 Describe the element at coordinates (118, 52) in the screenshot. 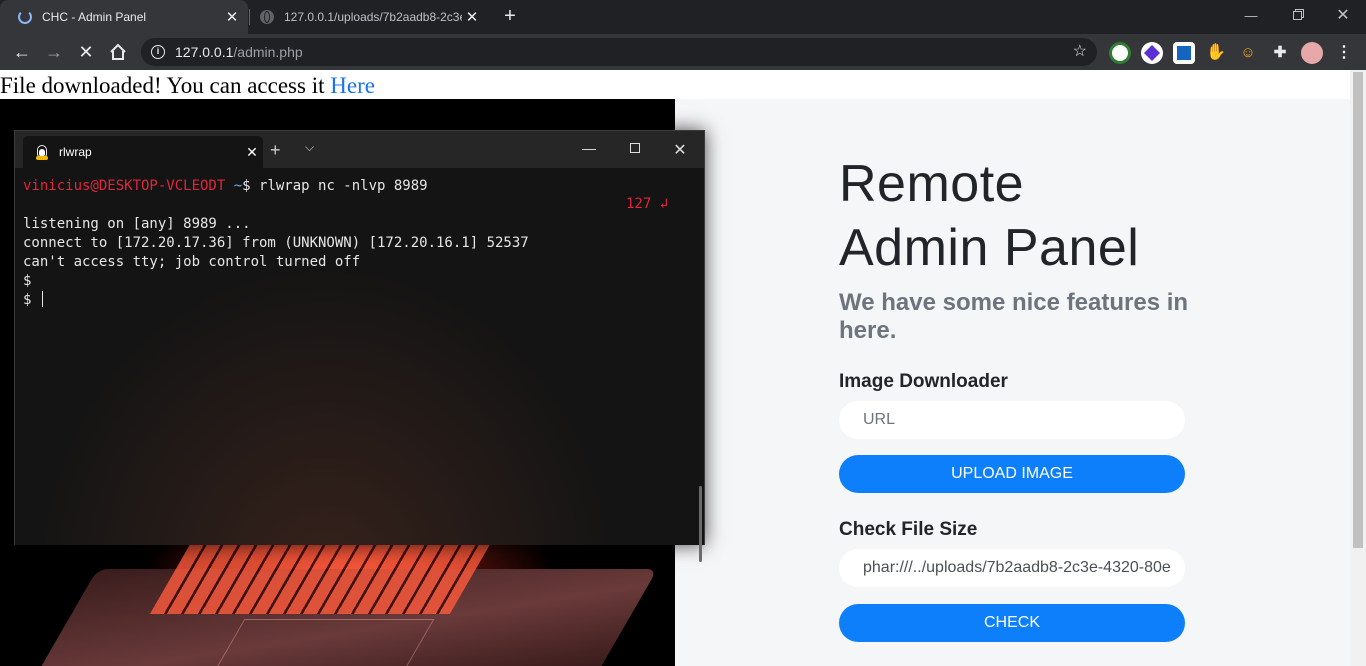

I see `home-icon` at that location.